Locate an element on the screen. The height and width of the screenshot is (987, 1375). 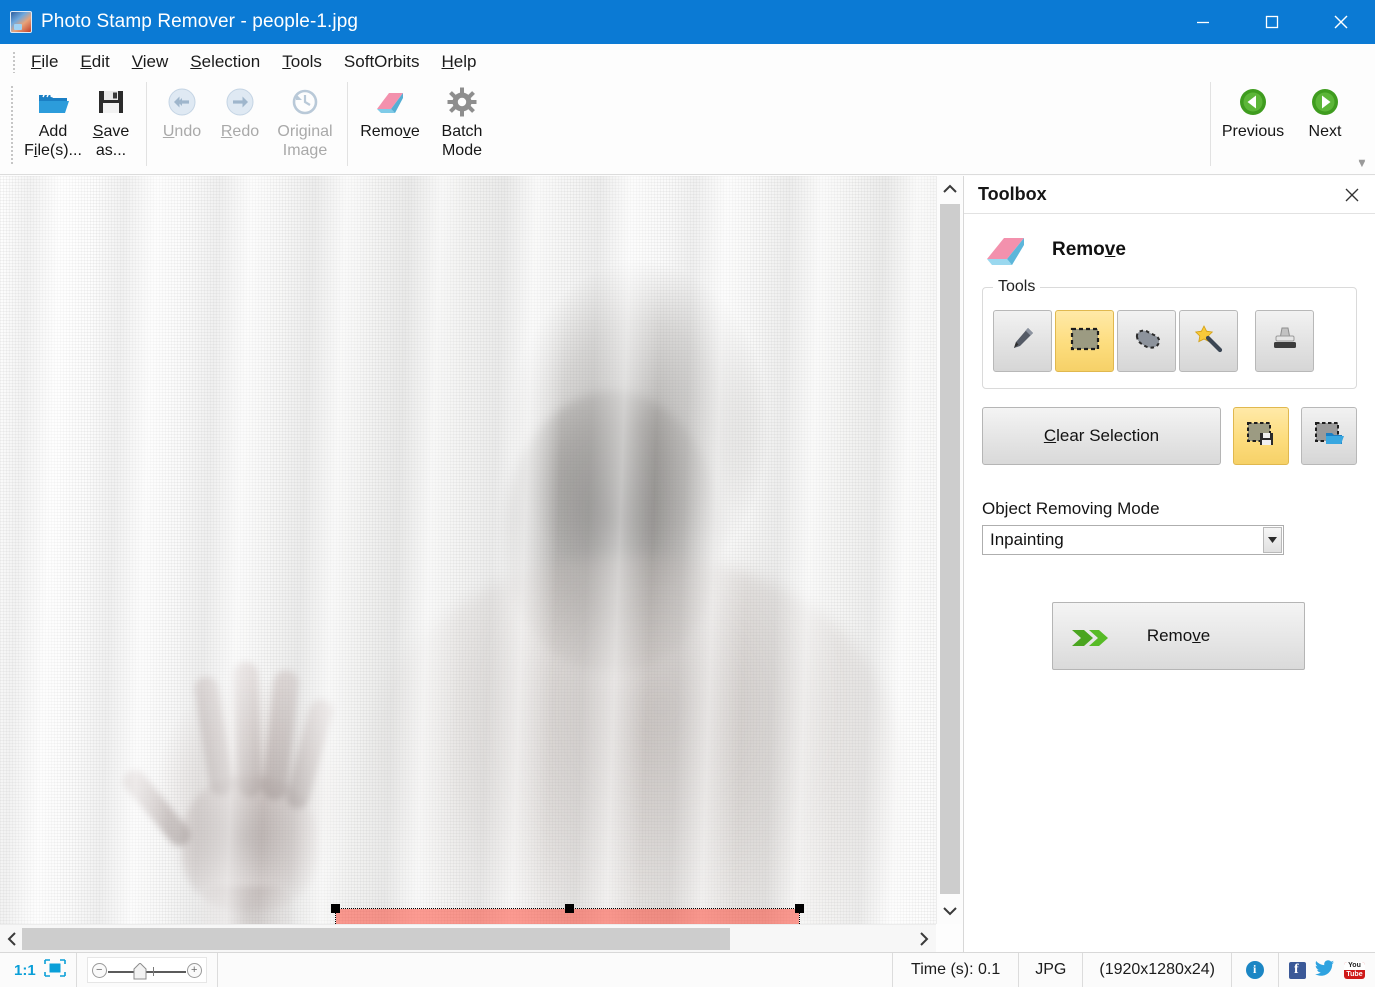
vertical-scrollbar-thumb is located at coordinates (950, 549).